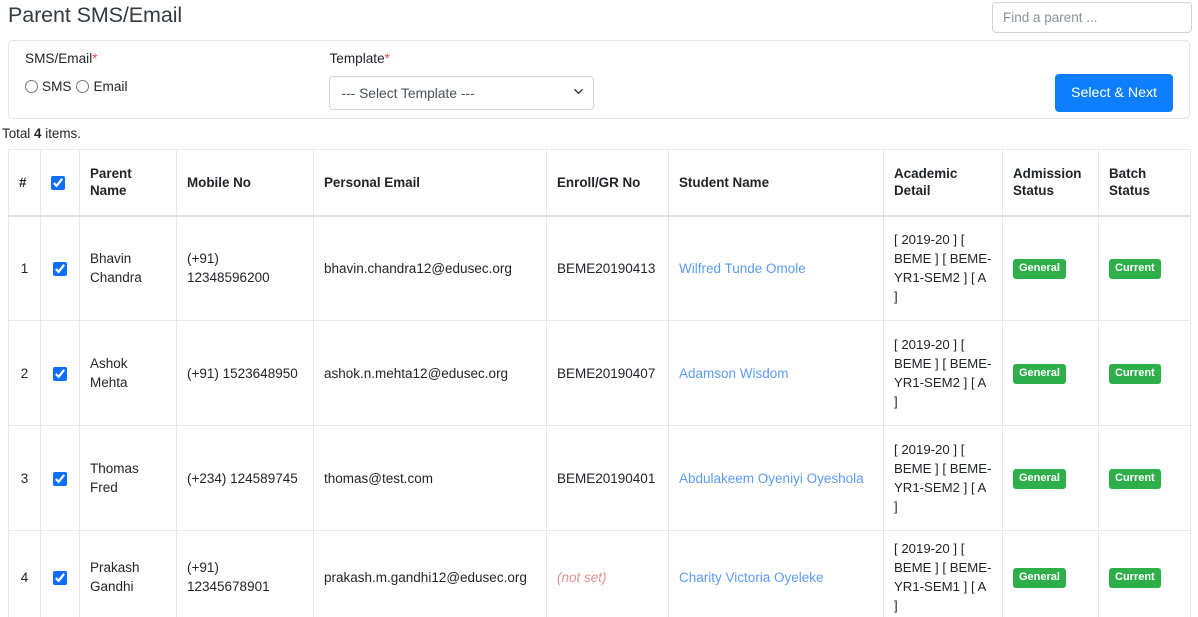 This screenshot has width=1198, height=617. I want to click on student-name-link: Abdulakeem Oyeniyi Oyeshola, so click(771, 478).